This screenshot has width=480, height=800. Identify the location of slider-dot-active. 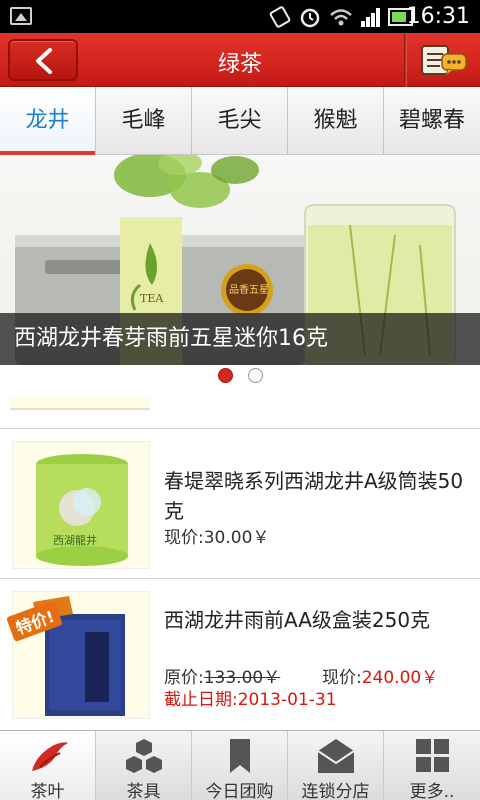
(225, 375).